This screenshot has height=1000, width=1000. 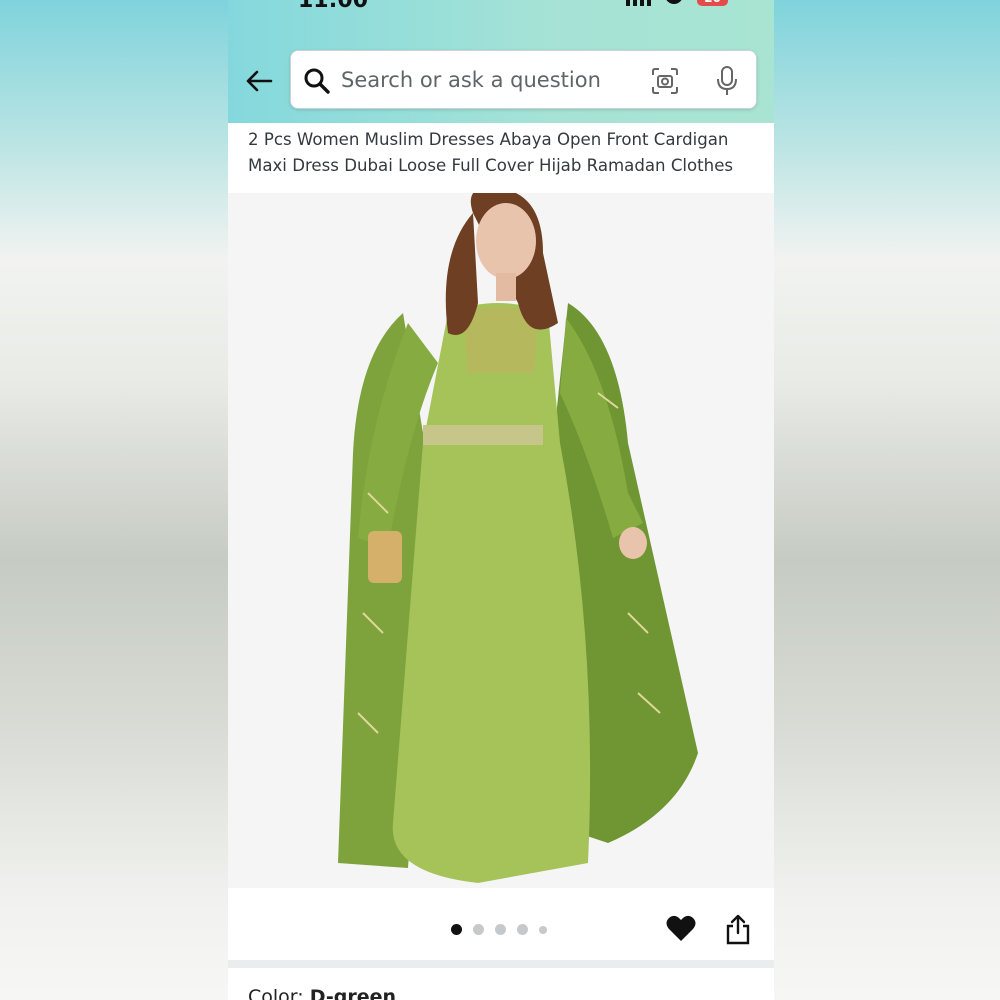 I want to click on image-pager-dots, so click(x=499, y=929).